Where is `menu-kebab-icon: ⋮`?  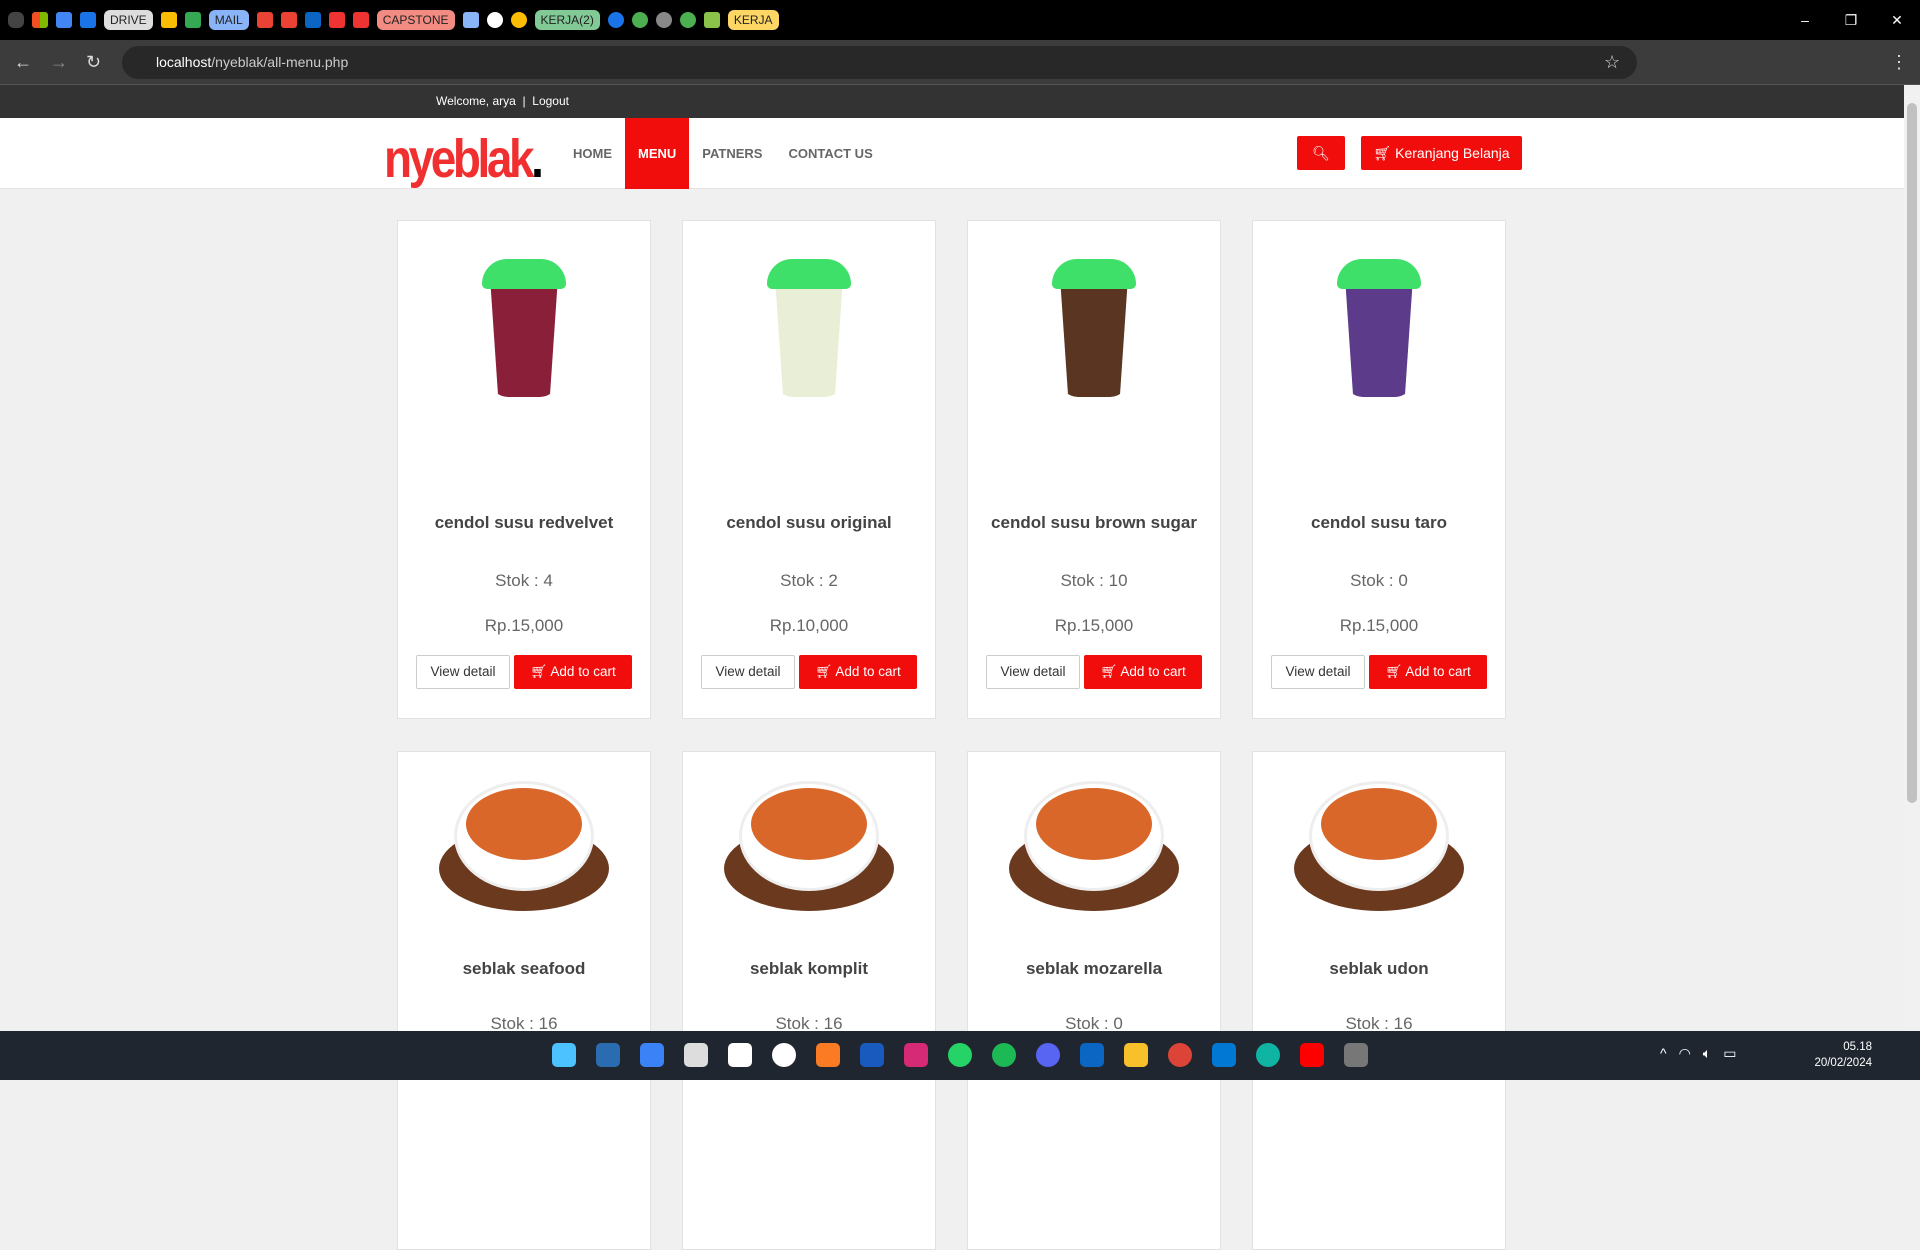 menu-kebab-icon: ⋮ is located at coordinates (1899, 62).